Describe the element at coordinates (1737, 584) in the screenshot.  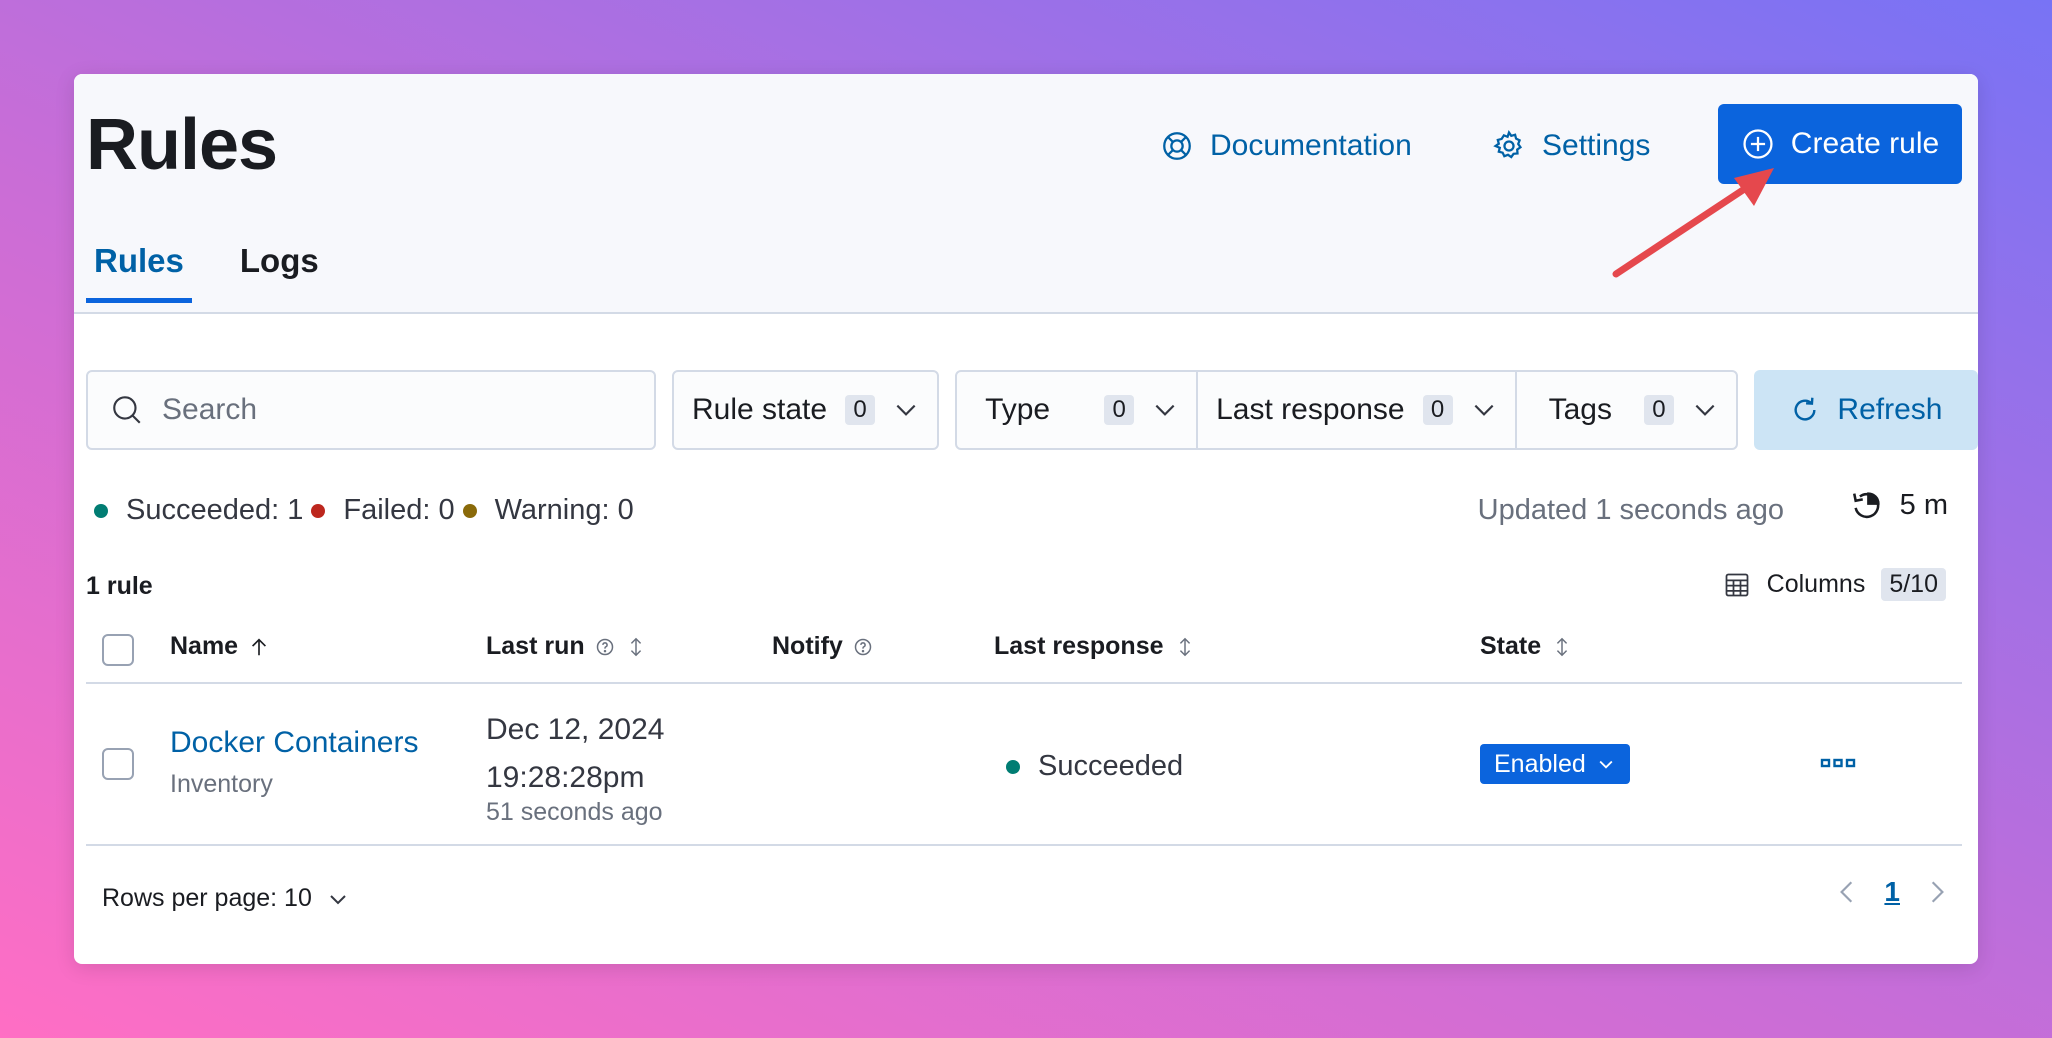
I see `table-icon` at that location.